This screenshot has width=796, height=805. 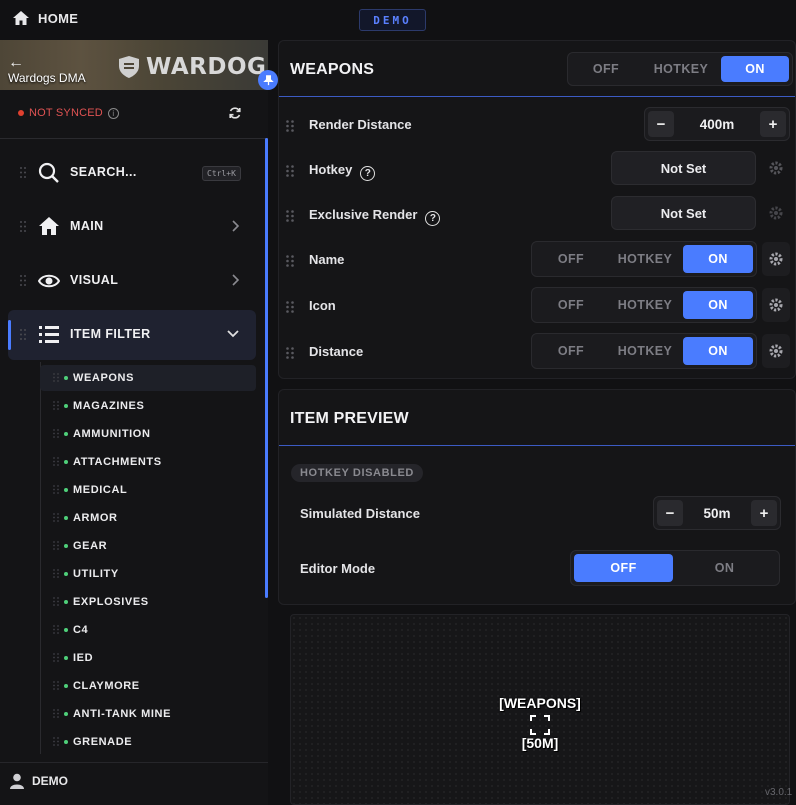 What do you see at coordinates (645, 305) in the screenshot?
I see `icon-hotkey-option: HOTKEY` at bounding box center [645, 305].